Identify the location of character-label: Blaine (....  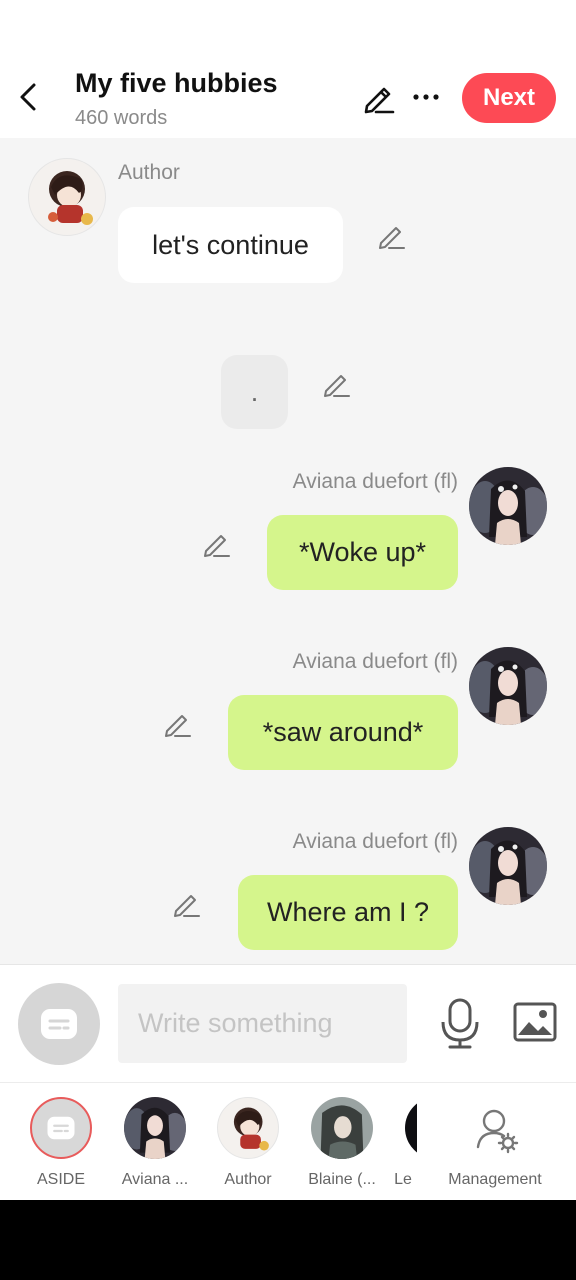
(342, 1179).